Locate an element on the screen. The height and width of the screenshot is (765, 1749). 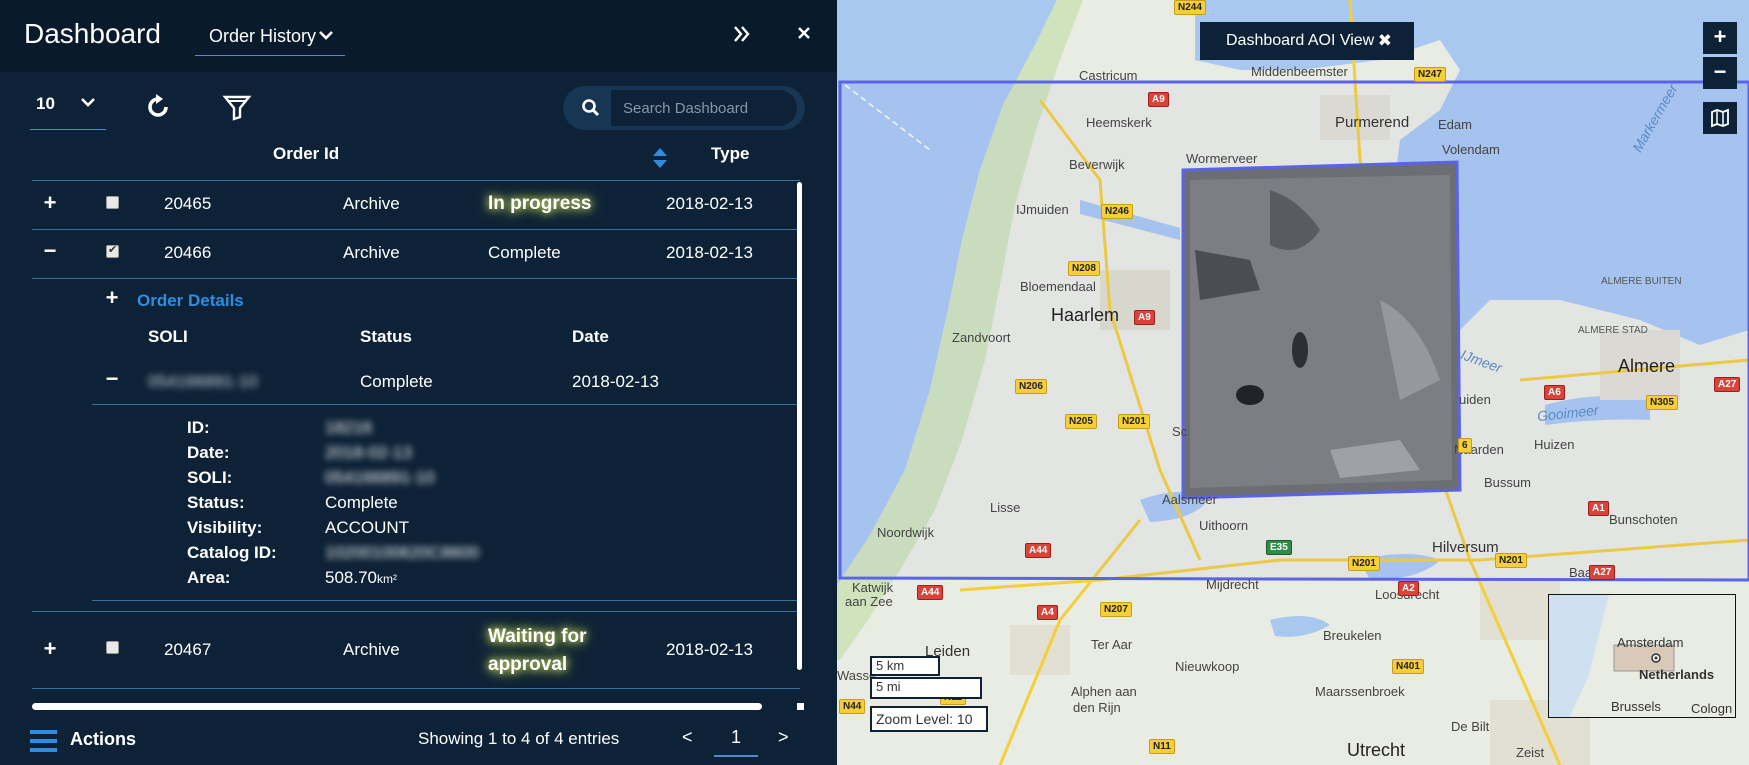
area-value: 508.70 is located at coordinates (351, 577).